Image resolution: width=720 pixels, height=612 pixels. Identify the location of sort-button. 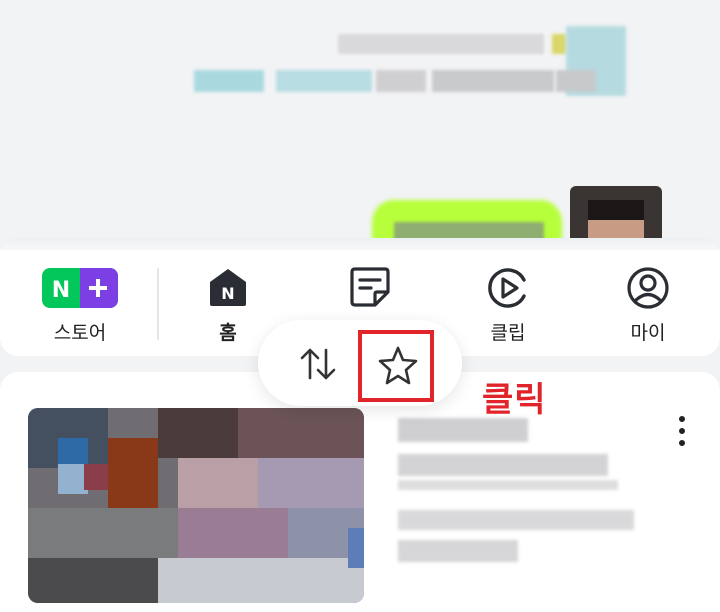
(319, 364).